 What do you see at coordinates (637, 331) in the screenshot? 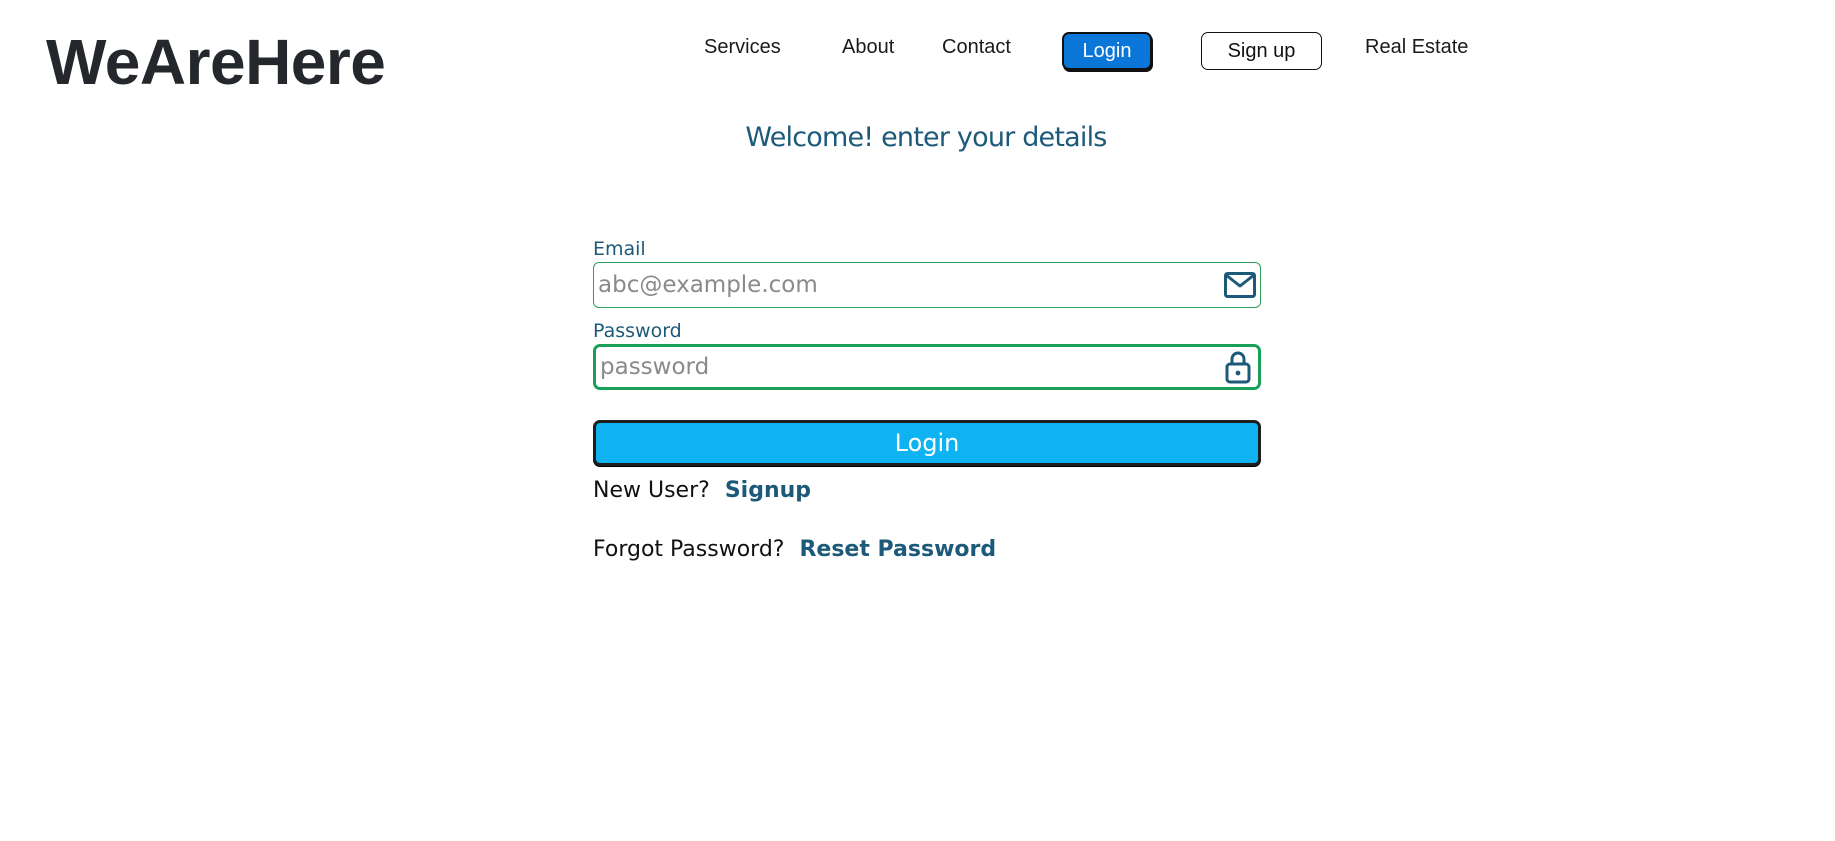
I see `password-label: Password` at bounding box center [637, 331].